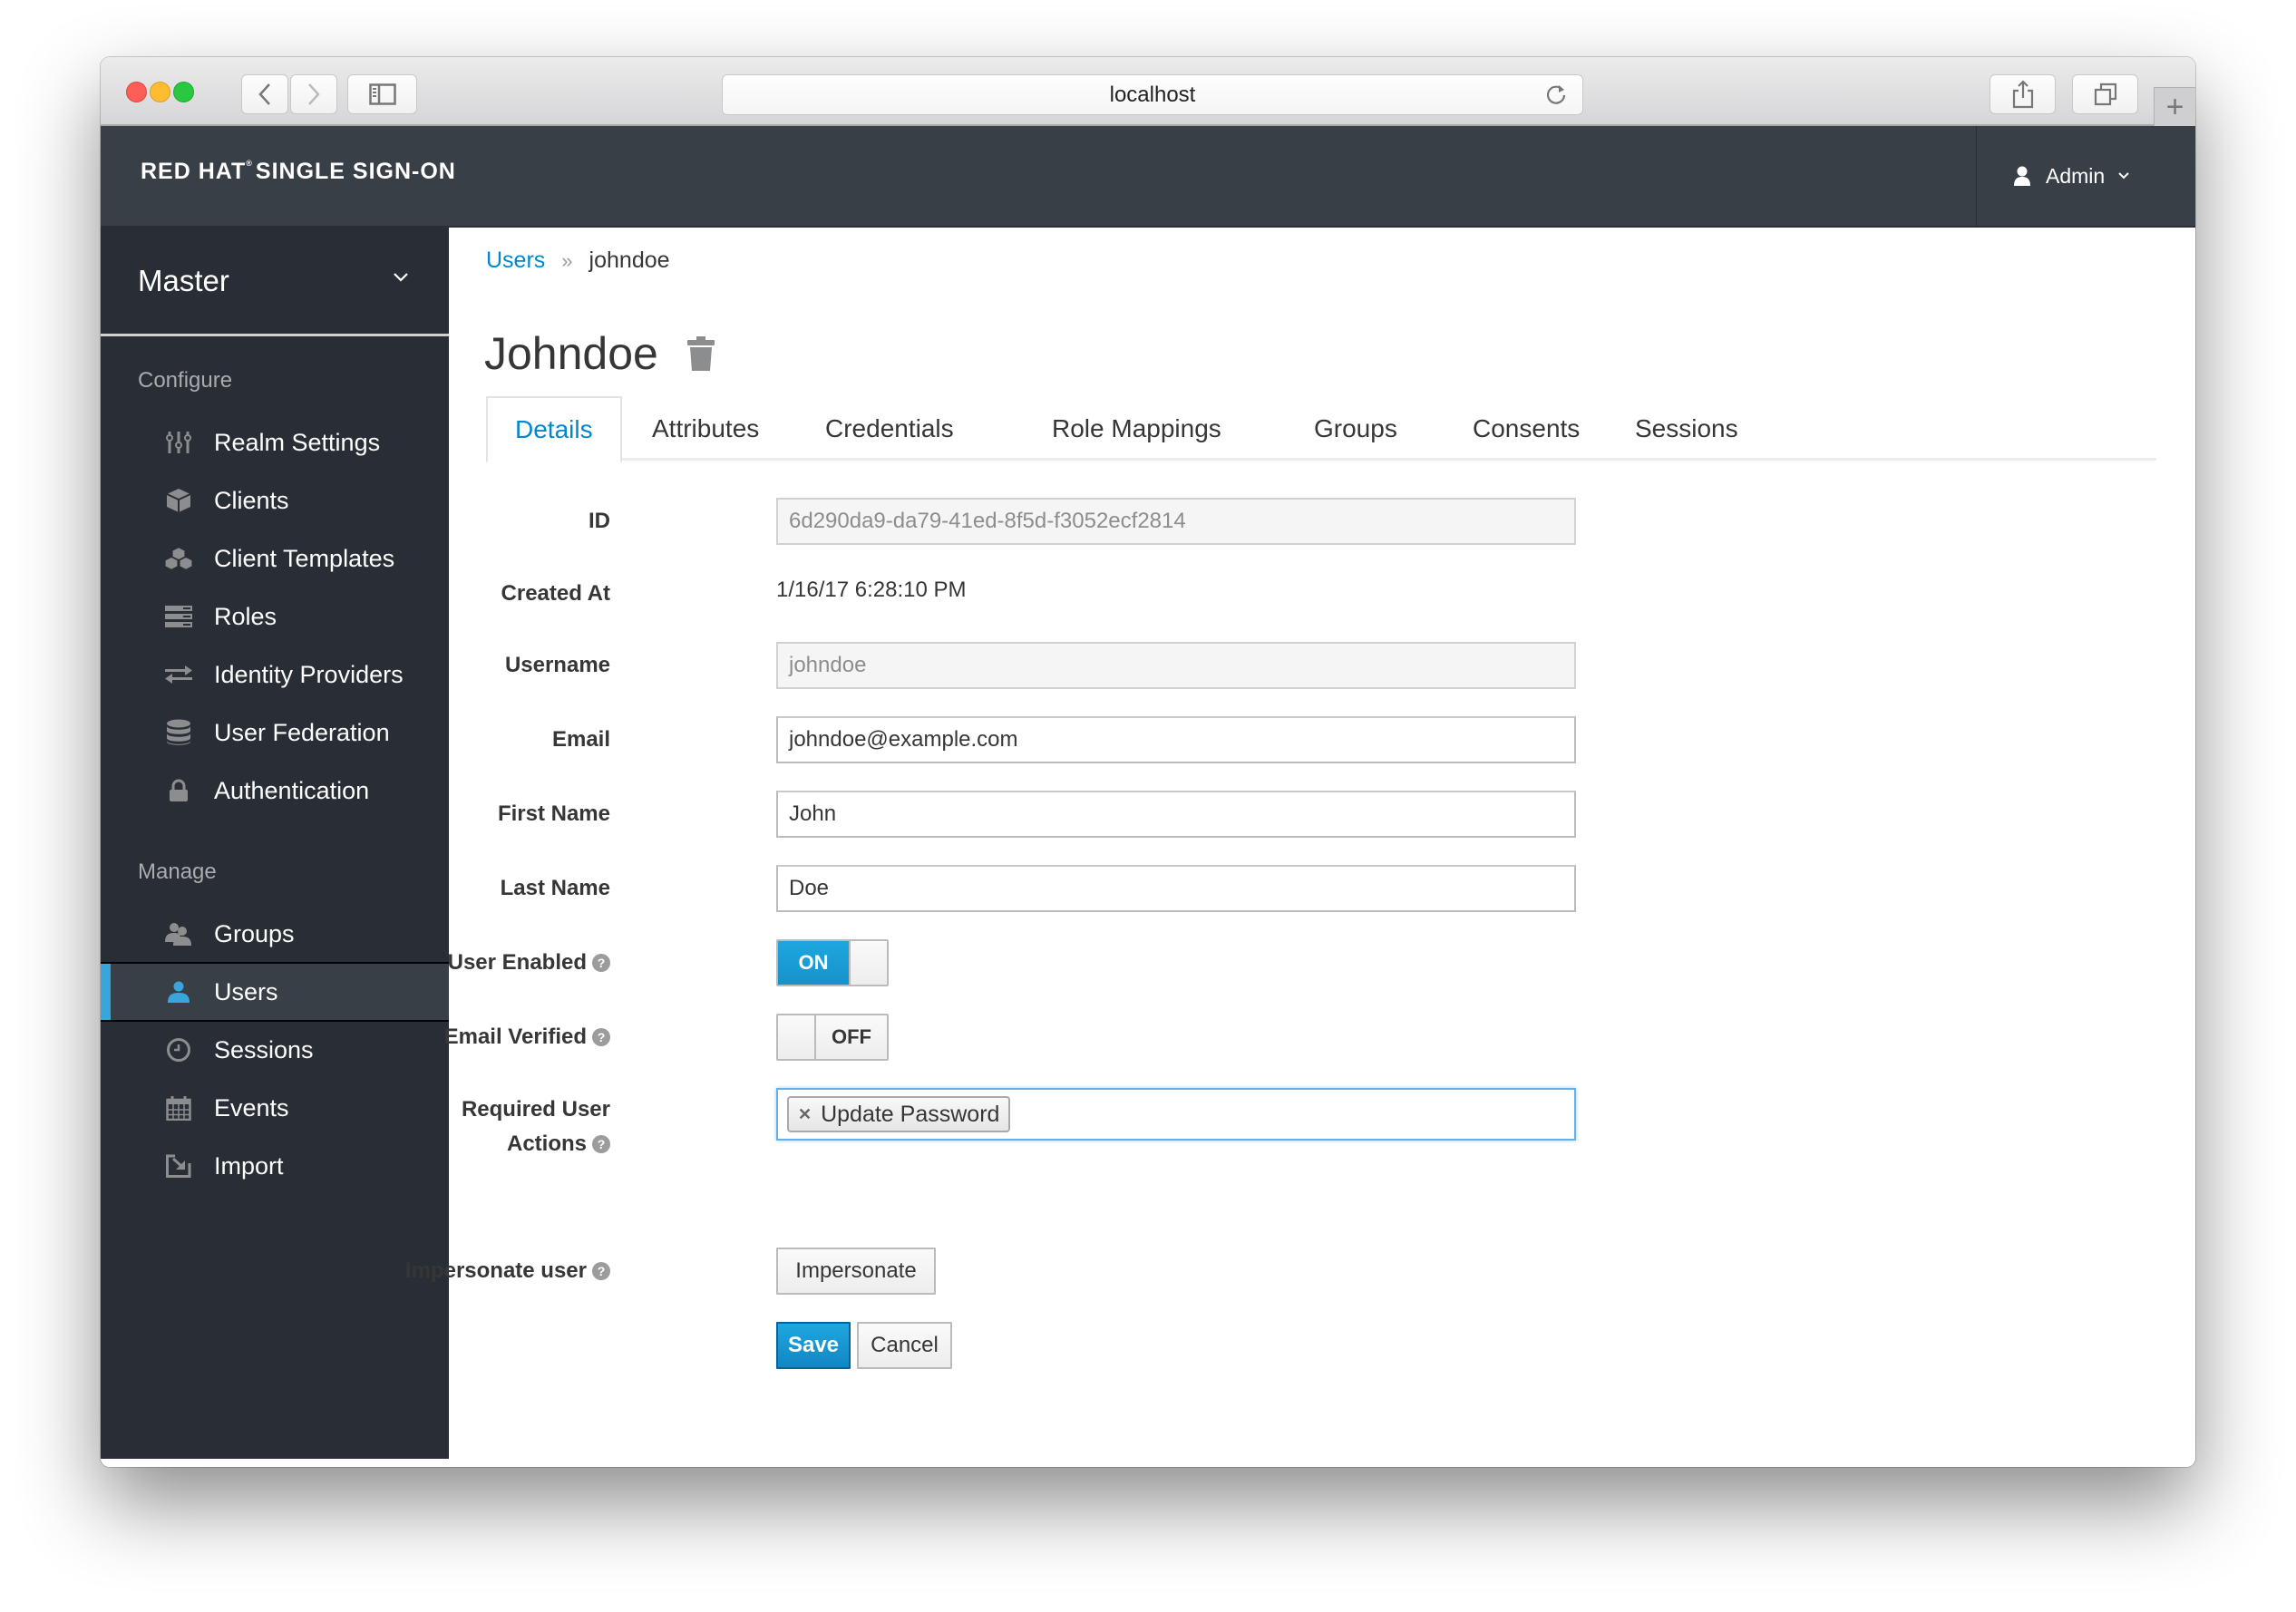 Image resolution: width=2296 pixels, height=1612 pixels. I want to click on tab-credentials: Credentials, so click(889, 429).